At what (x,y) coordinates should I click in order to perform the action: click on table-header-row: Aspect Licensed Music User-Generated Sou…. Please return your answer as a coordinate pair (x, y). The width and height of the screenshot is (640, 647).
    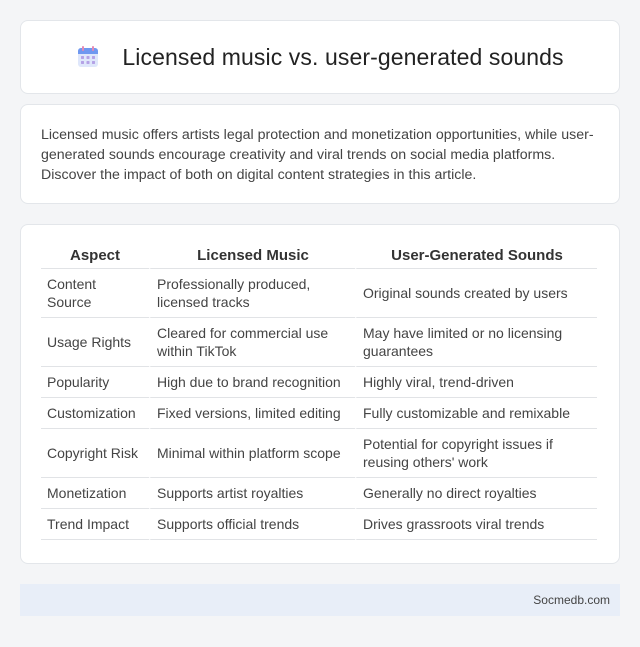
    Looking at the image, I should click on (319, 257).